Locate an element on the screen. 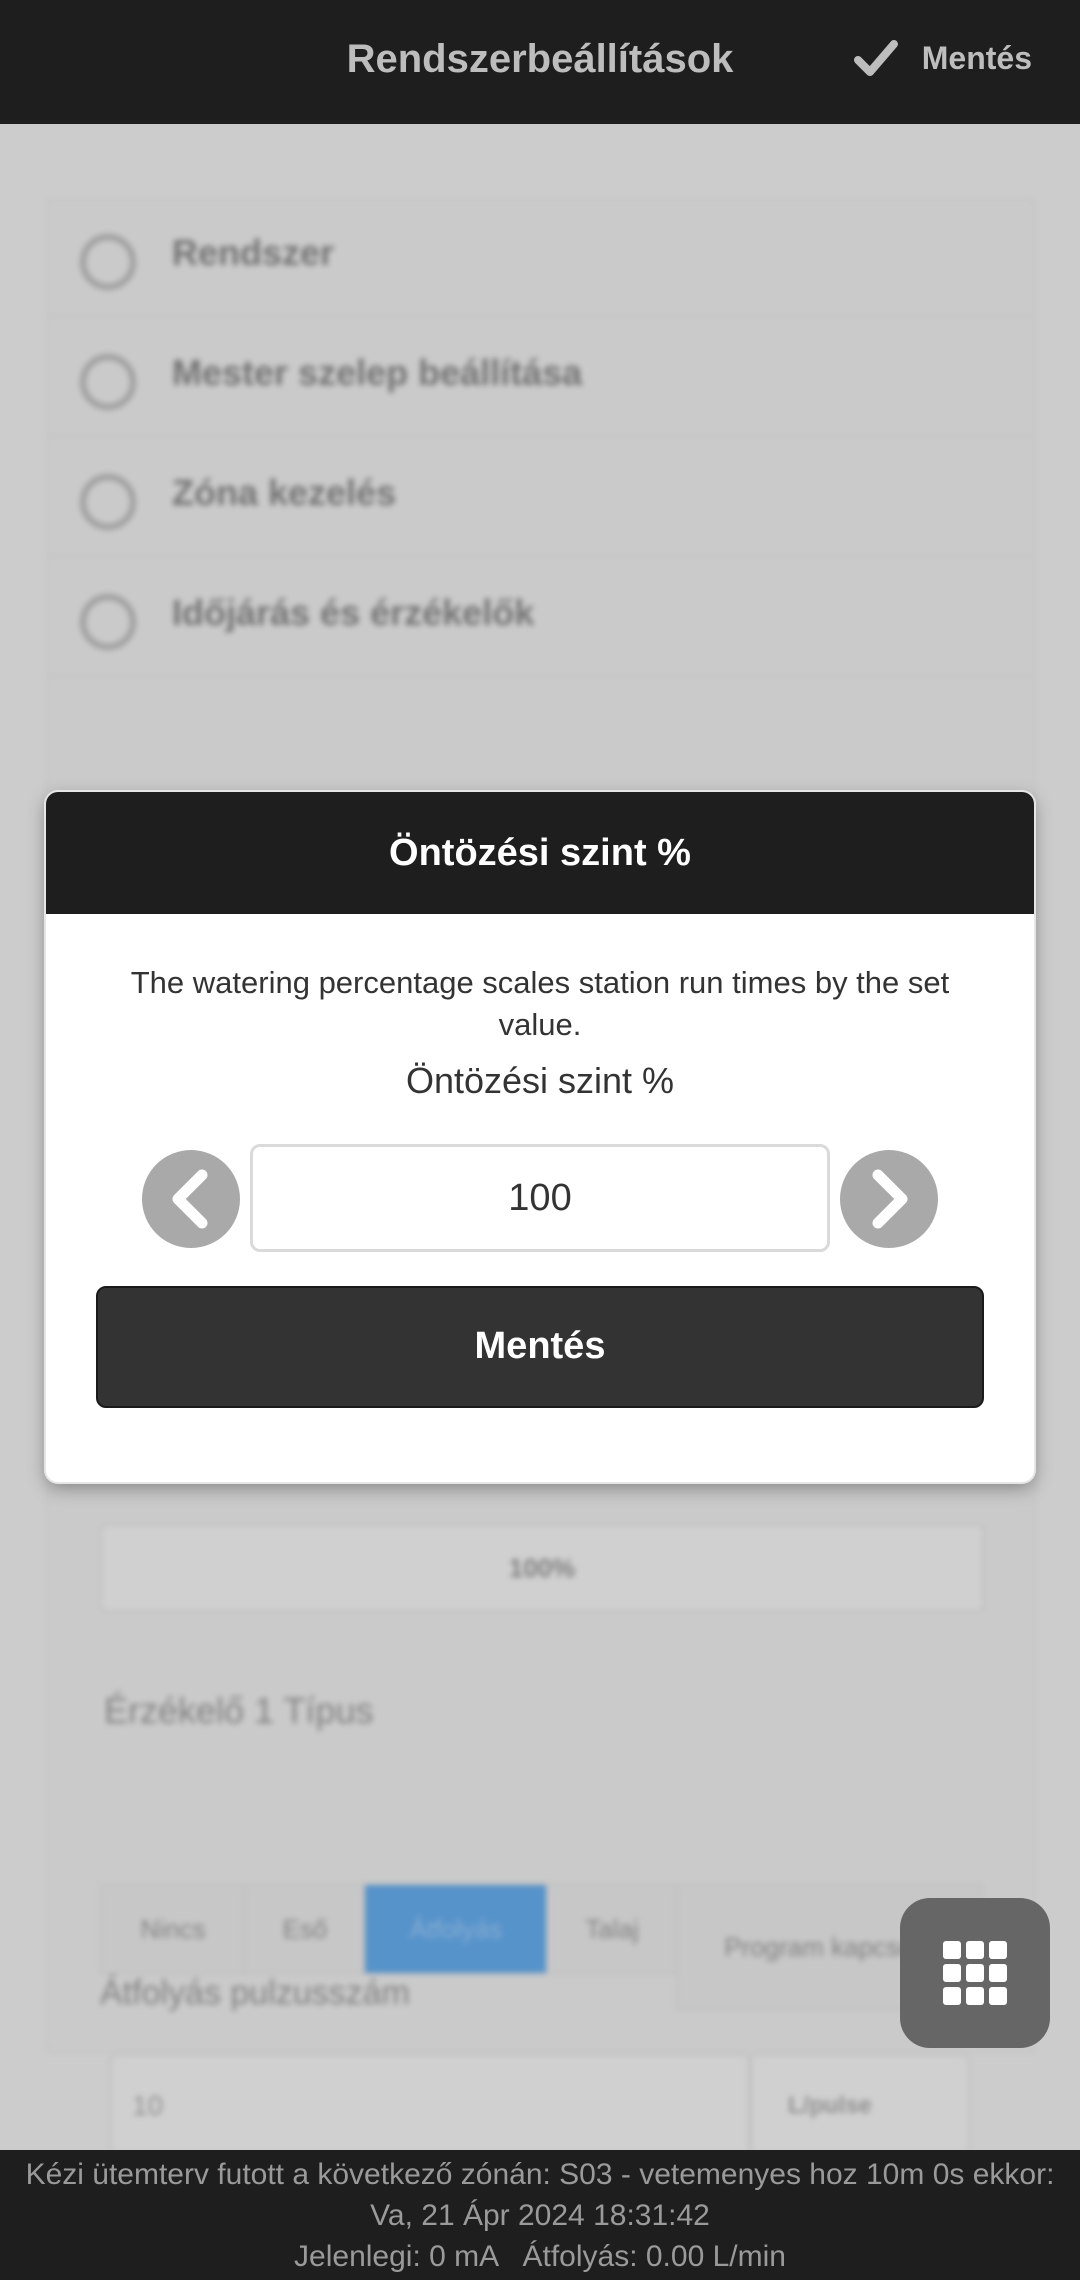 The height and width of the screenshot is (2280, 1080). header-save-label: Mentés is located at coordinates (976, 57).